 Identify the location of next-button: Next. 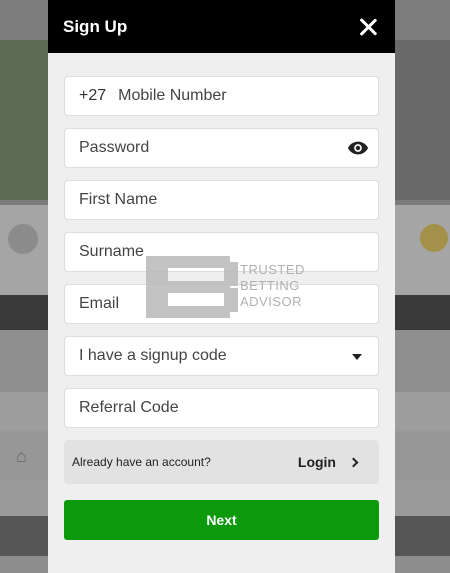
(221, 520).